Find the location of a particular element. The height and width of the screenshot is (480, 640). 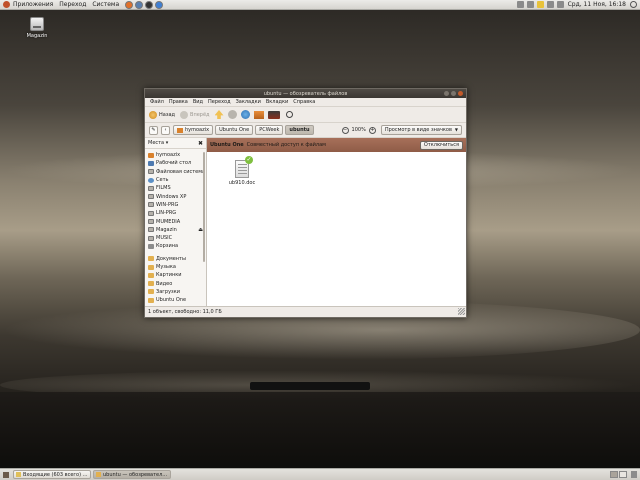

network-status-icon is located at coordinates (530, 4).